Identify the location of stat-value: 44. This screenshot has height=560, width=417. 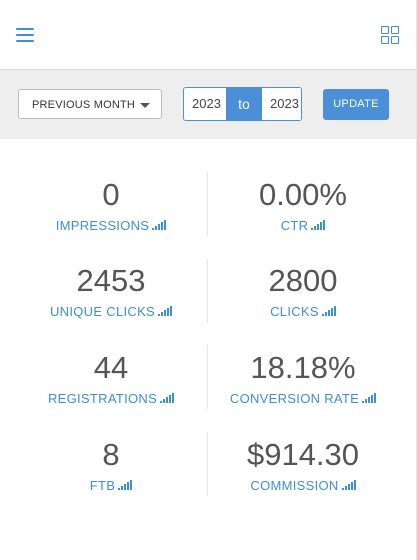
(111, 367).